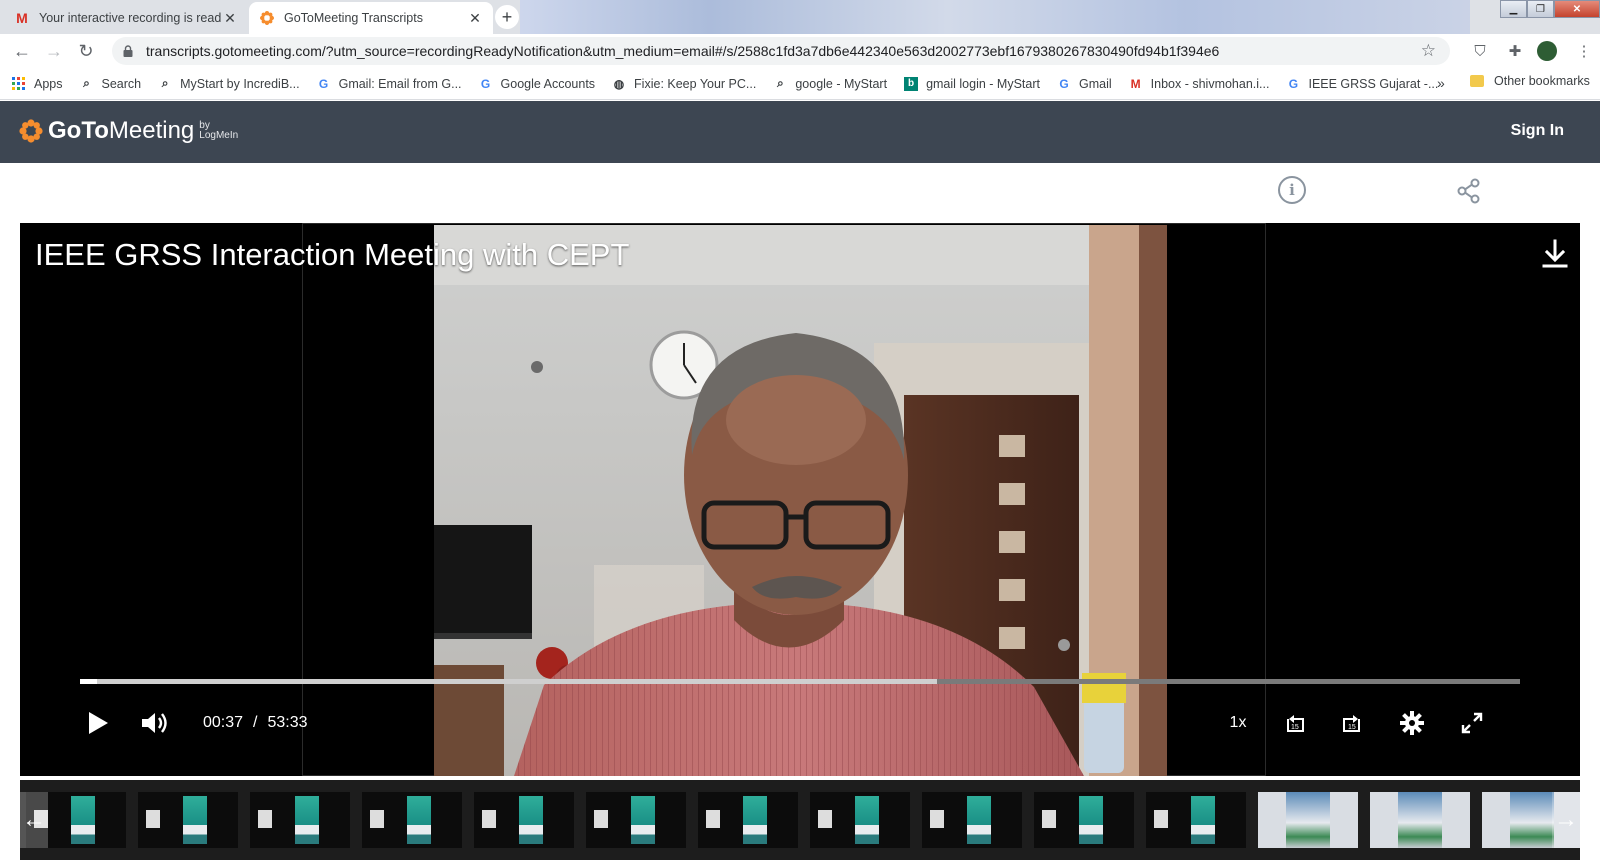 The width and height of the screenshot is (1600, 860). What do you see at coordinates (1238, 723) in the screenshot?
I see `playback-speed-button: 1x` at bounding box center [1238, 723].